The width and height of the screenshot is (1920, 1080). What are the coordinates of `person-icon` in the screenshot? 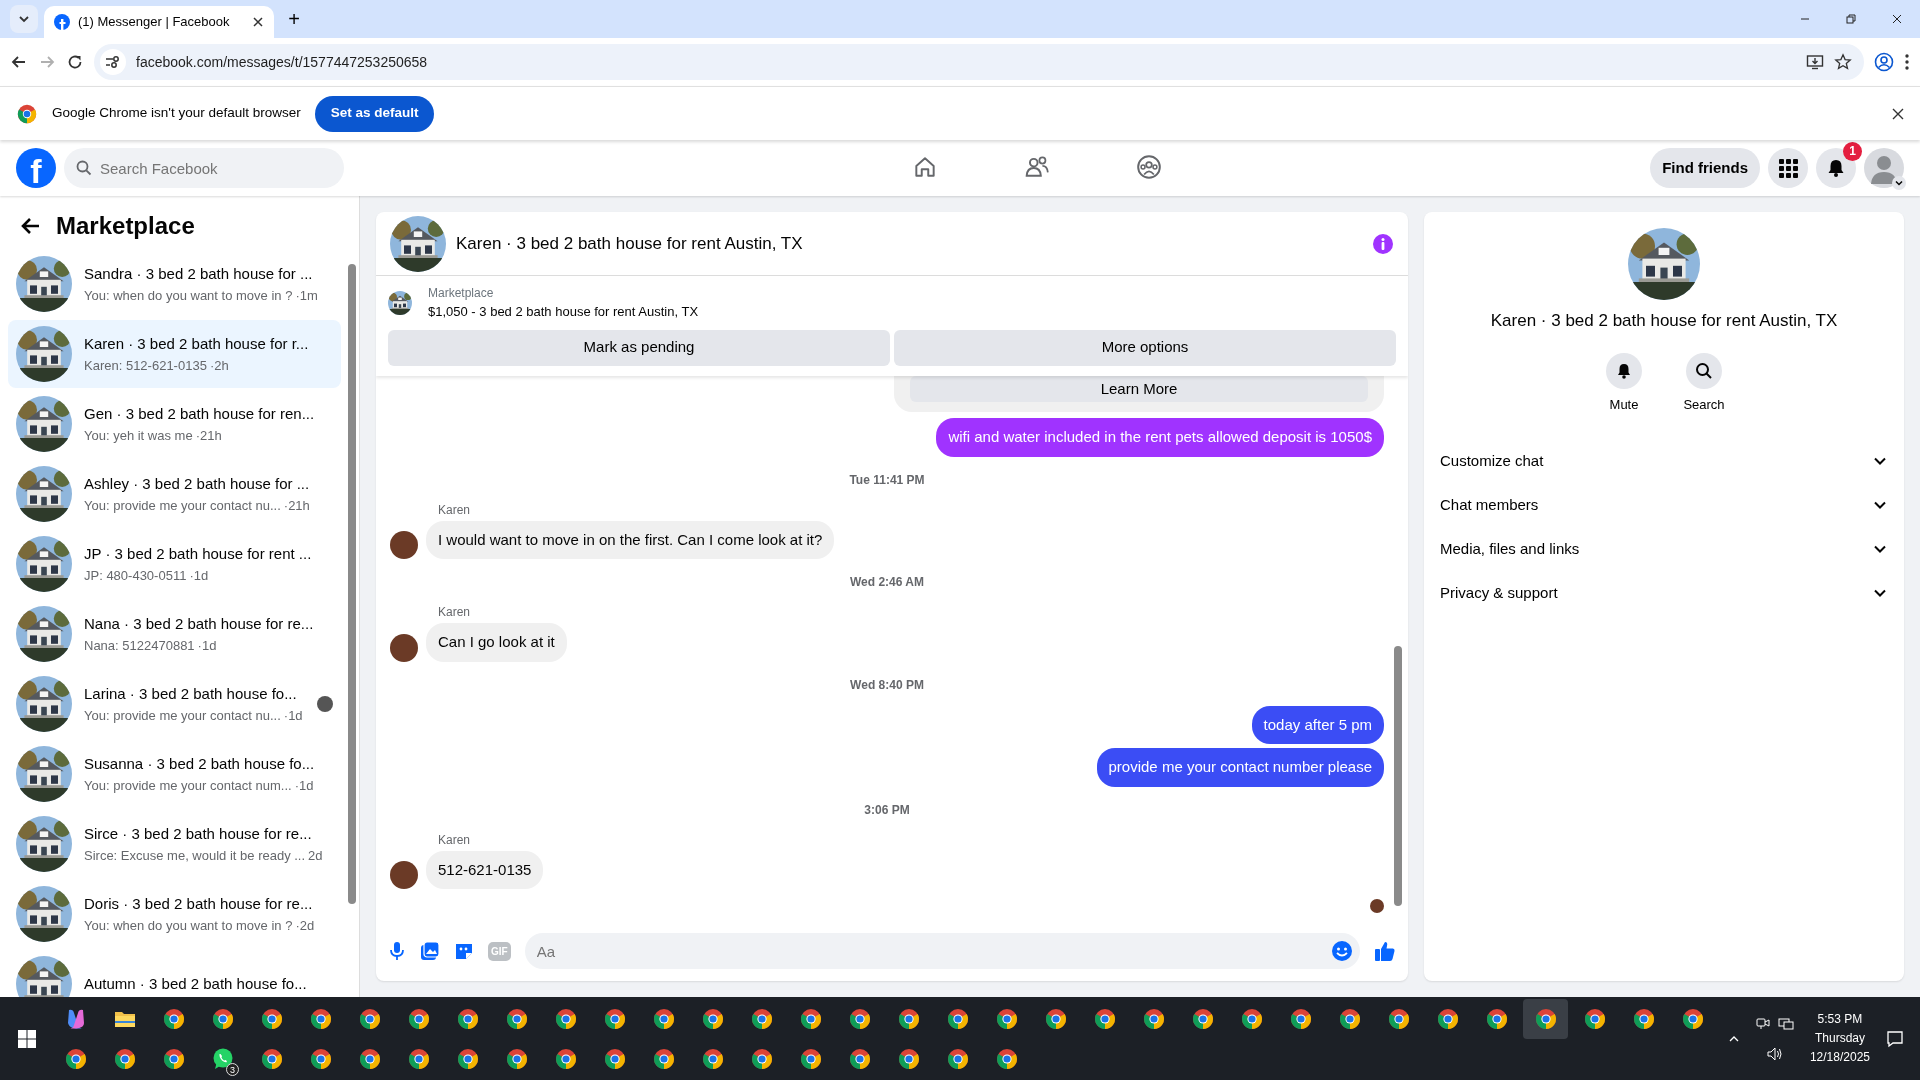 It's located at (1884, 62).